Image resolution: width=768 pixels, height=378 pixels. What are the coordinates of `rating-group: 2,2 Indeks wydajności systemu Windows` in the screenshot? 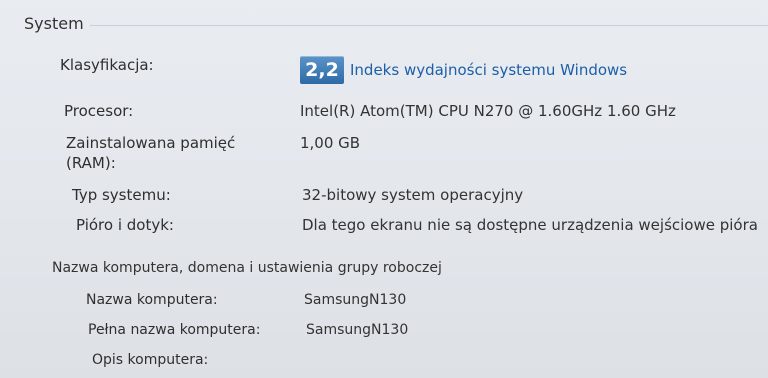 It's located at (463, 70).